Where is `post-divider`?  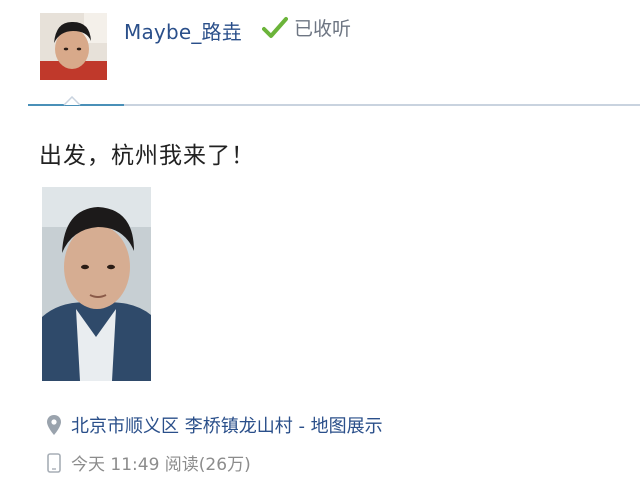
post-divider is located at coordinates (334, 101).